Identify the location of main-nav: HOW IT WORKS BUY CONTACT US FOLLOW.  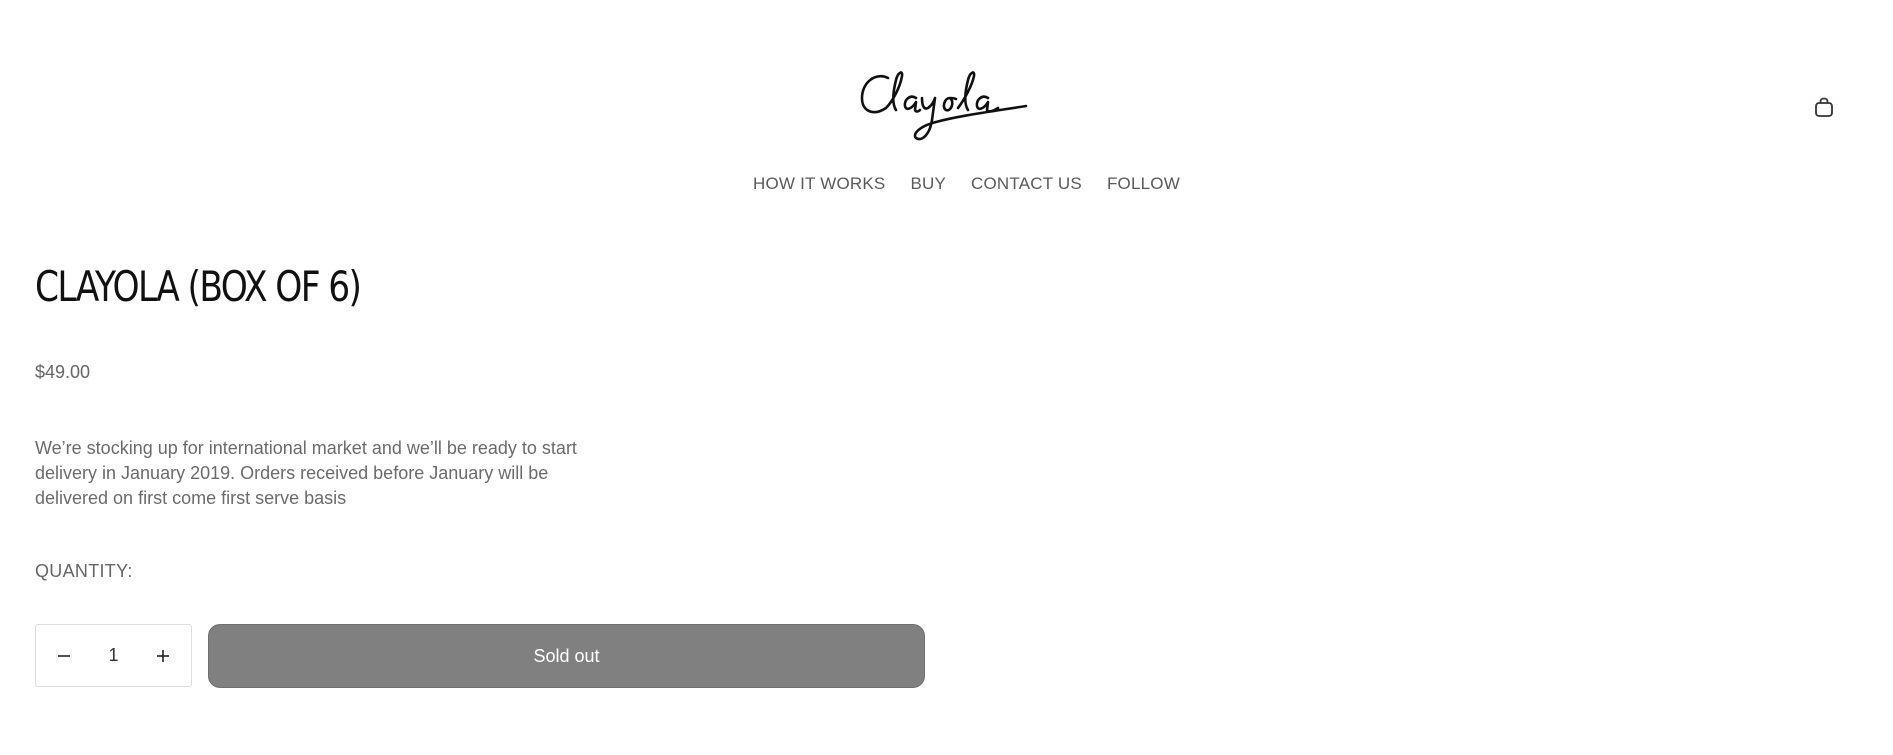
(946, 184).